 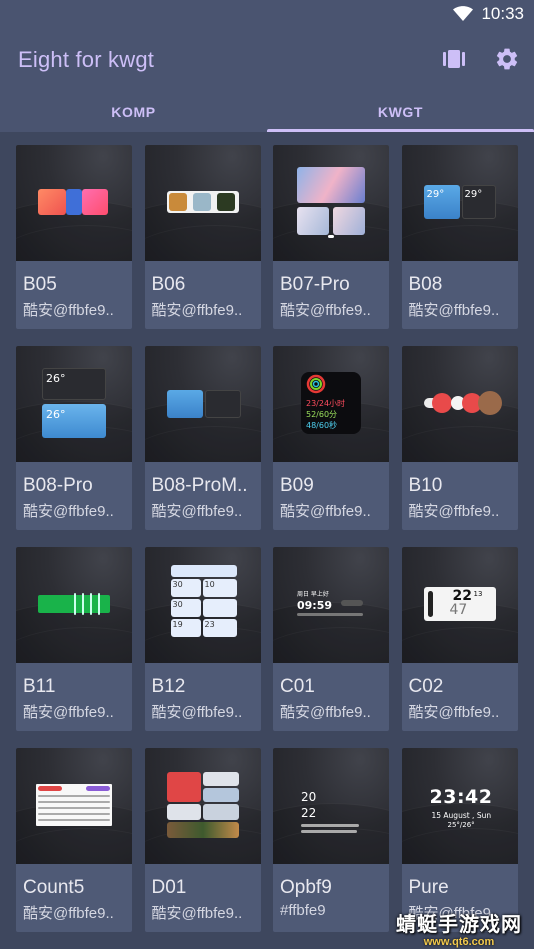 I want to click on widget-card: 22 13 47 C02 酷安@ffbfe9.., so click(x=459, y=639).